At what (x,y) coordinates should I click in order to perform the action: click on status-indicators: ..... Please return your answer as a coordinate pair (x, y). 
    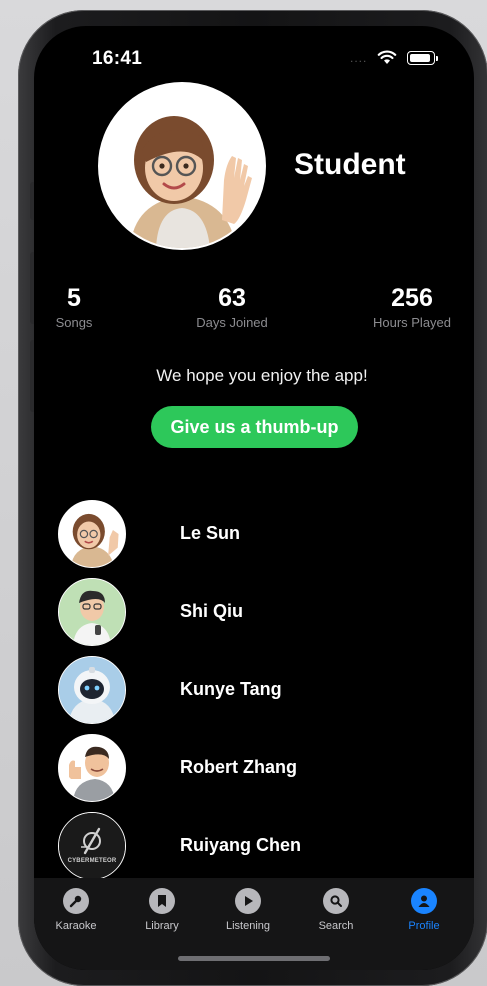
    Looking at the image, I should click on (394, 57).